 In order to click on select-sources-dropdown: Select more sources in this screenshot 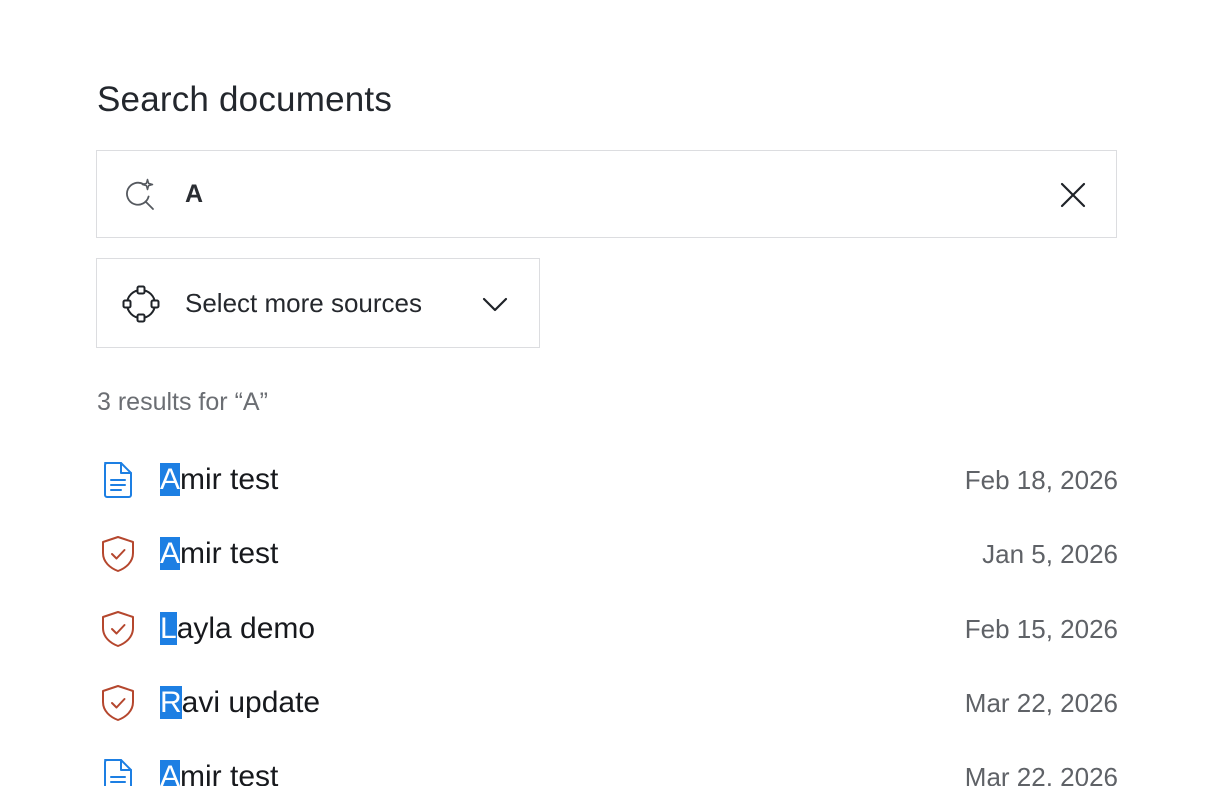, I will do `click(318, 303)`.